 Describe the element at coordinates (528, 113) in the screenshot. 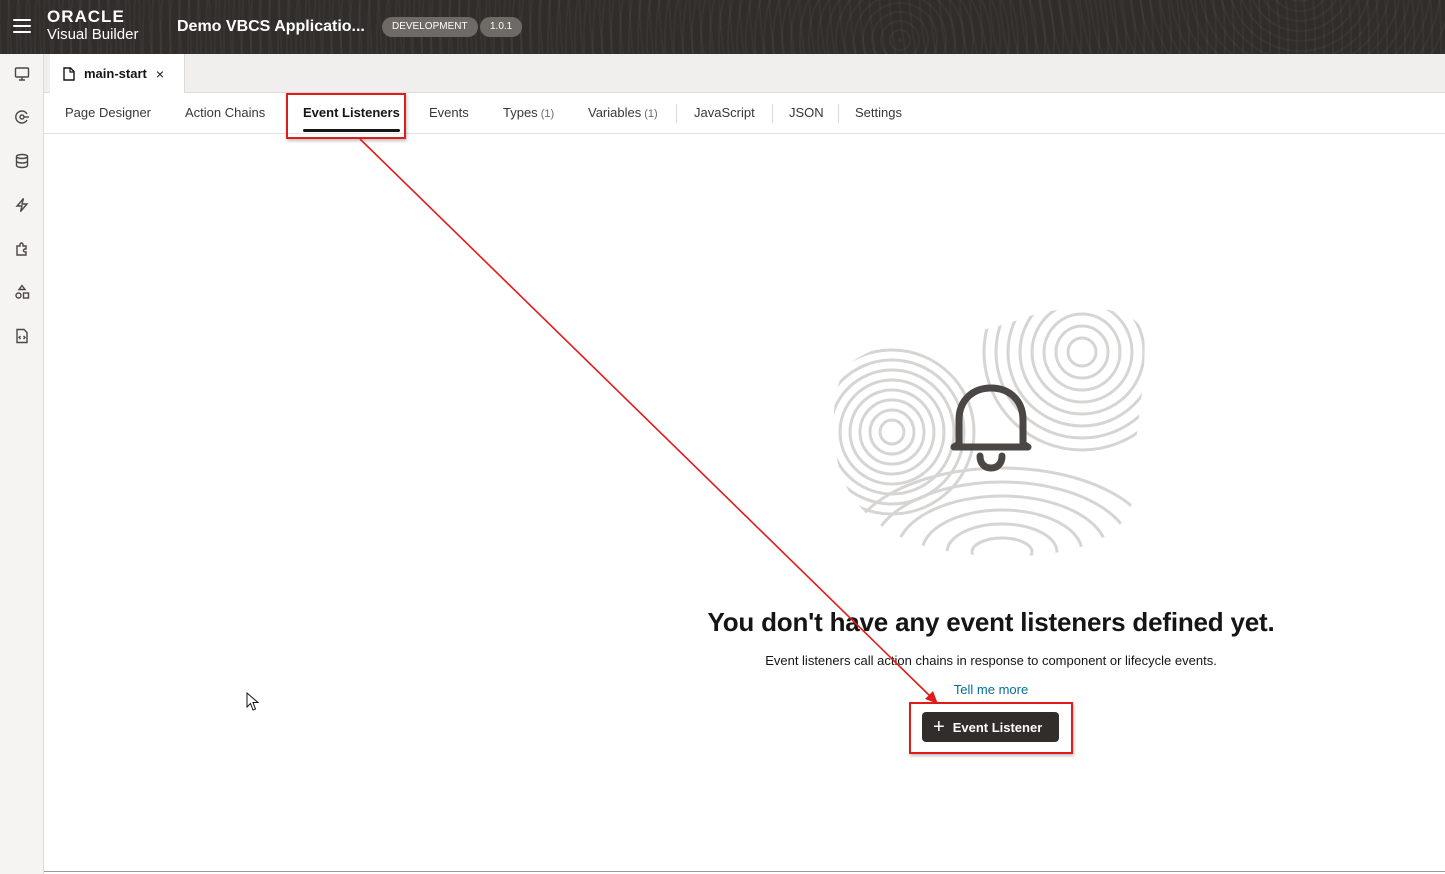

I see `tab-types: Types (1)` at that location.